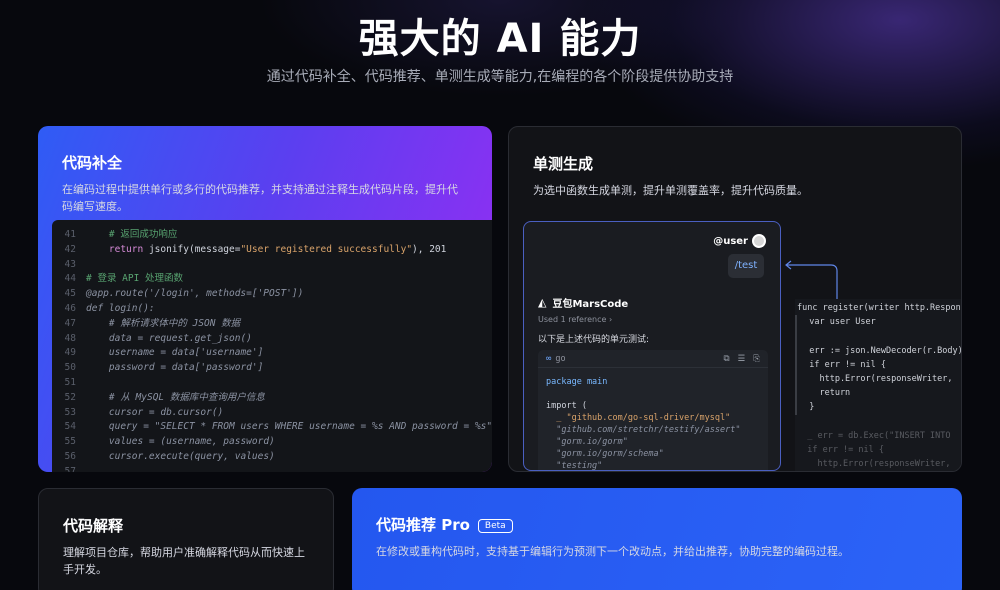  Describe the element at coordinates (811, 279) in the screenshot. I see `arrow-icon` at that location.